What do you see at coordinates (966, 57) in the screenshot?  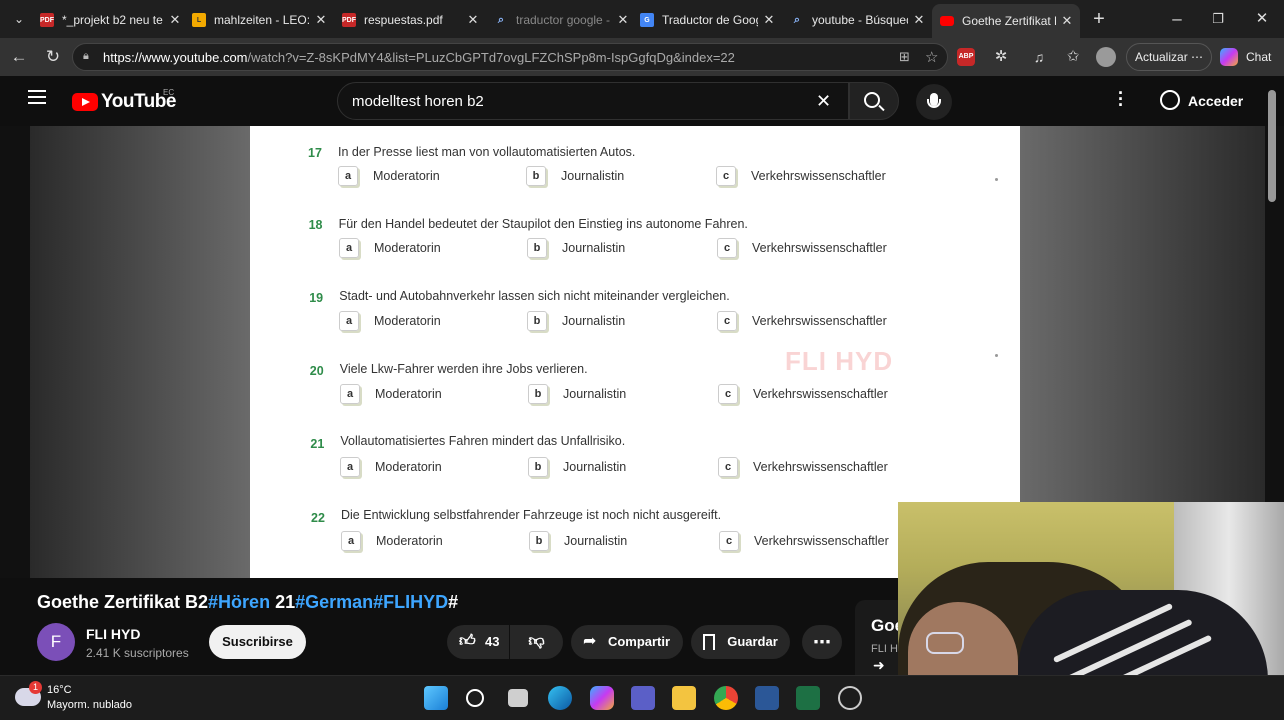 I see `adblock-icon: ABP` at bounding box center [966, 57].